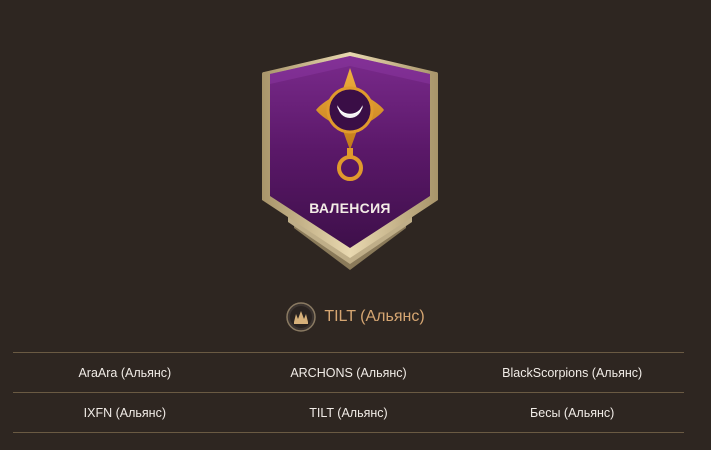 The image size is (711, 450). I want to click on alliance-crest-icon, so click(301, 317).